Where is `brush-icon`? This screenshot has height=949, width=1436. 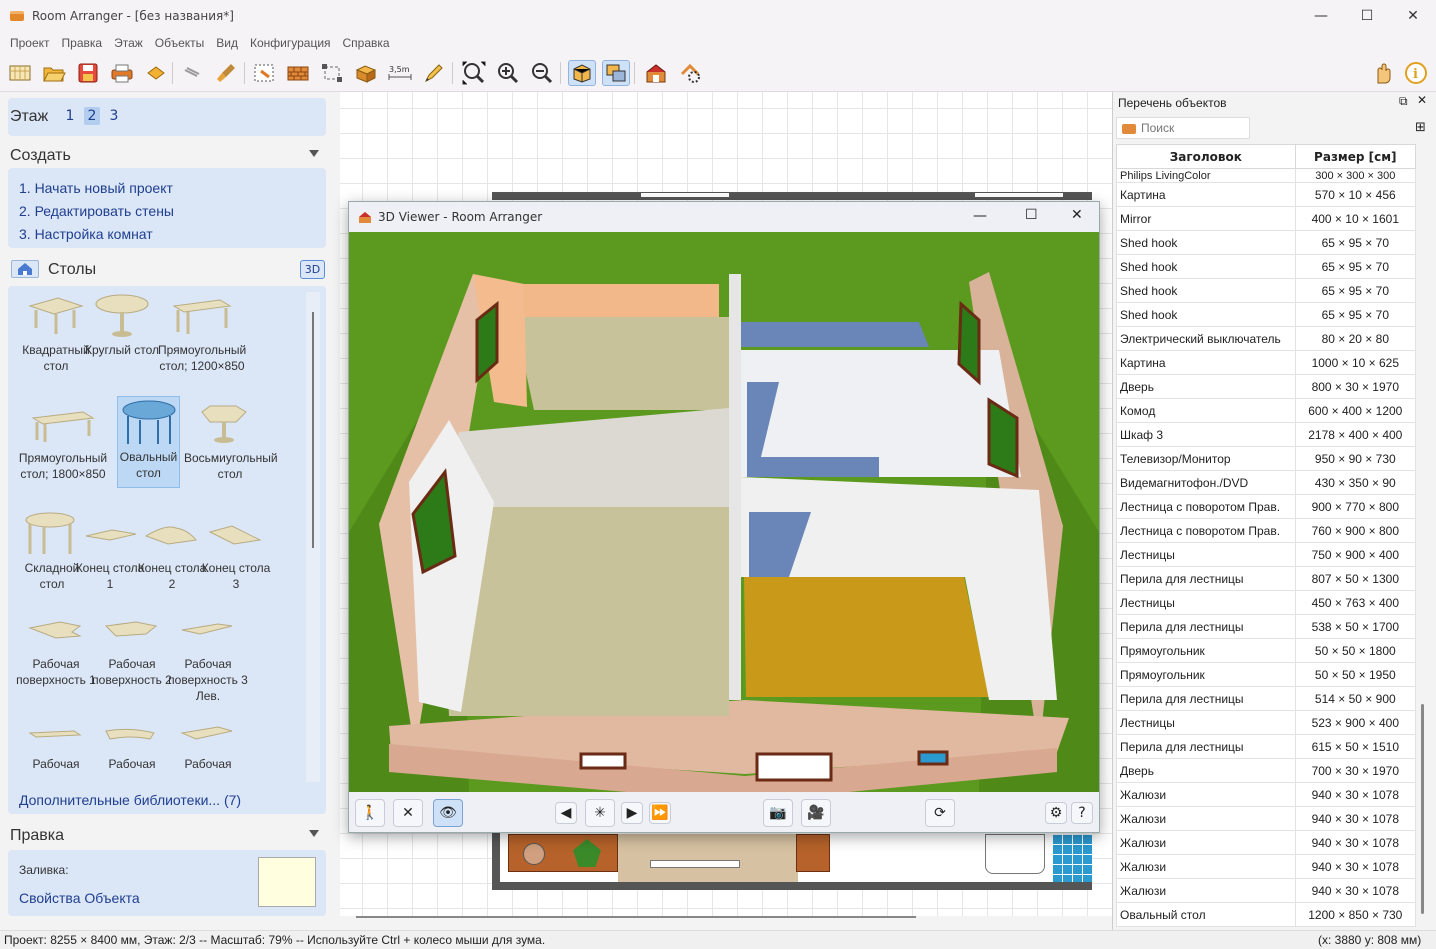
brush-icon is located at coordinates (226, 73).